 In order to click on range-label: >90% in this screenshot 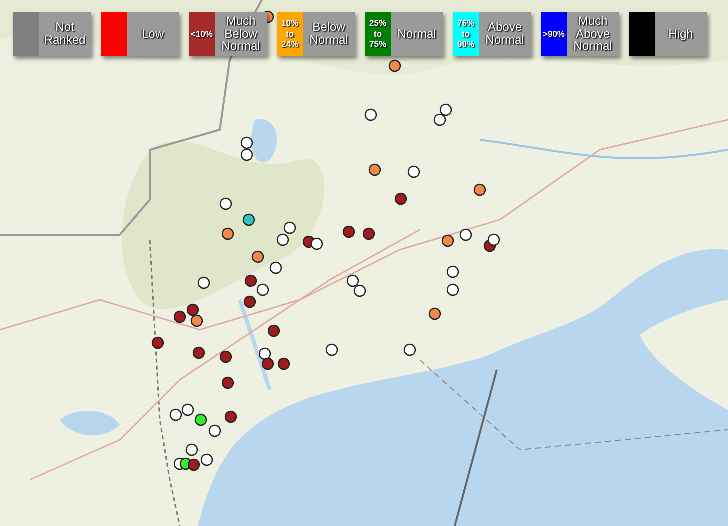, I will do `click(554, 34)`.